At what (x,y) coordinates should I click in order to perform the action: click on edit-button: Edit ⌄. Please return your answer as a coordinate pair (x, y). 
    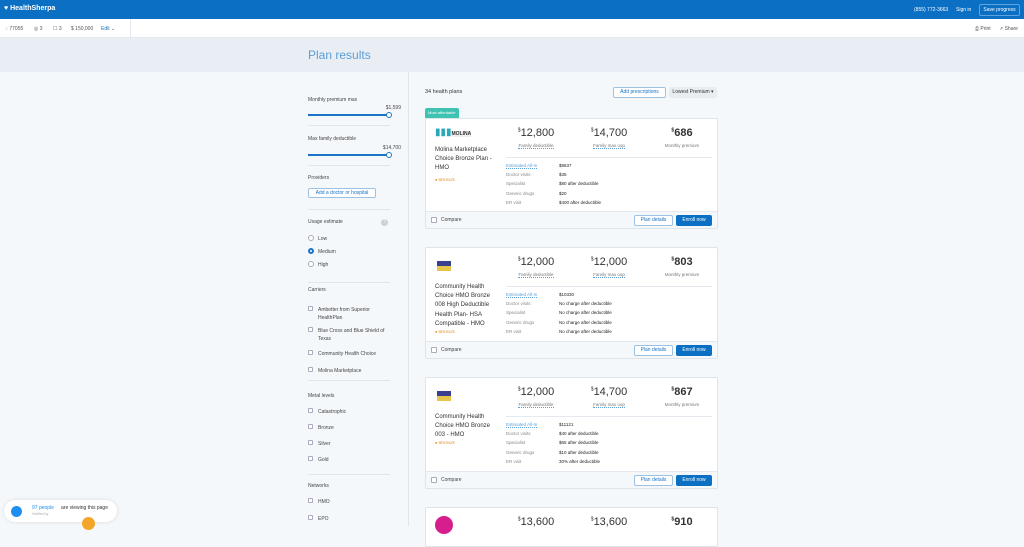
    Looking at the image, I should click on (108, 29).